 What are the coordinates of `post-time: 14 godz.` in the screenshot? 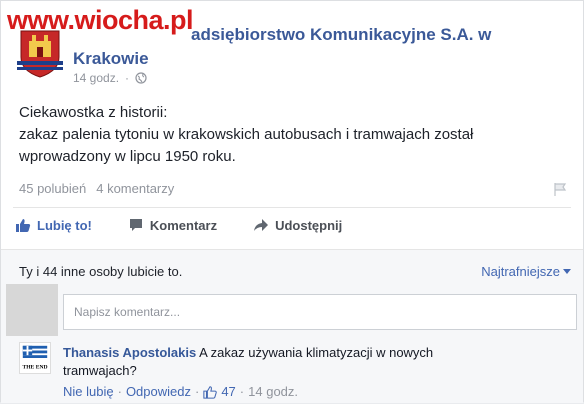 It's located at (96, 78).